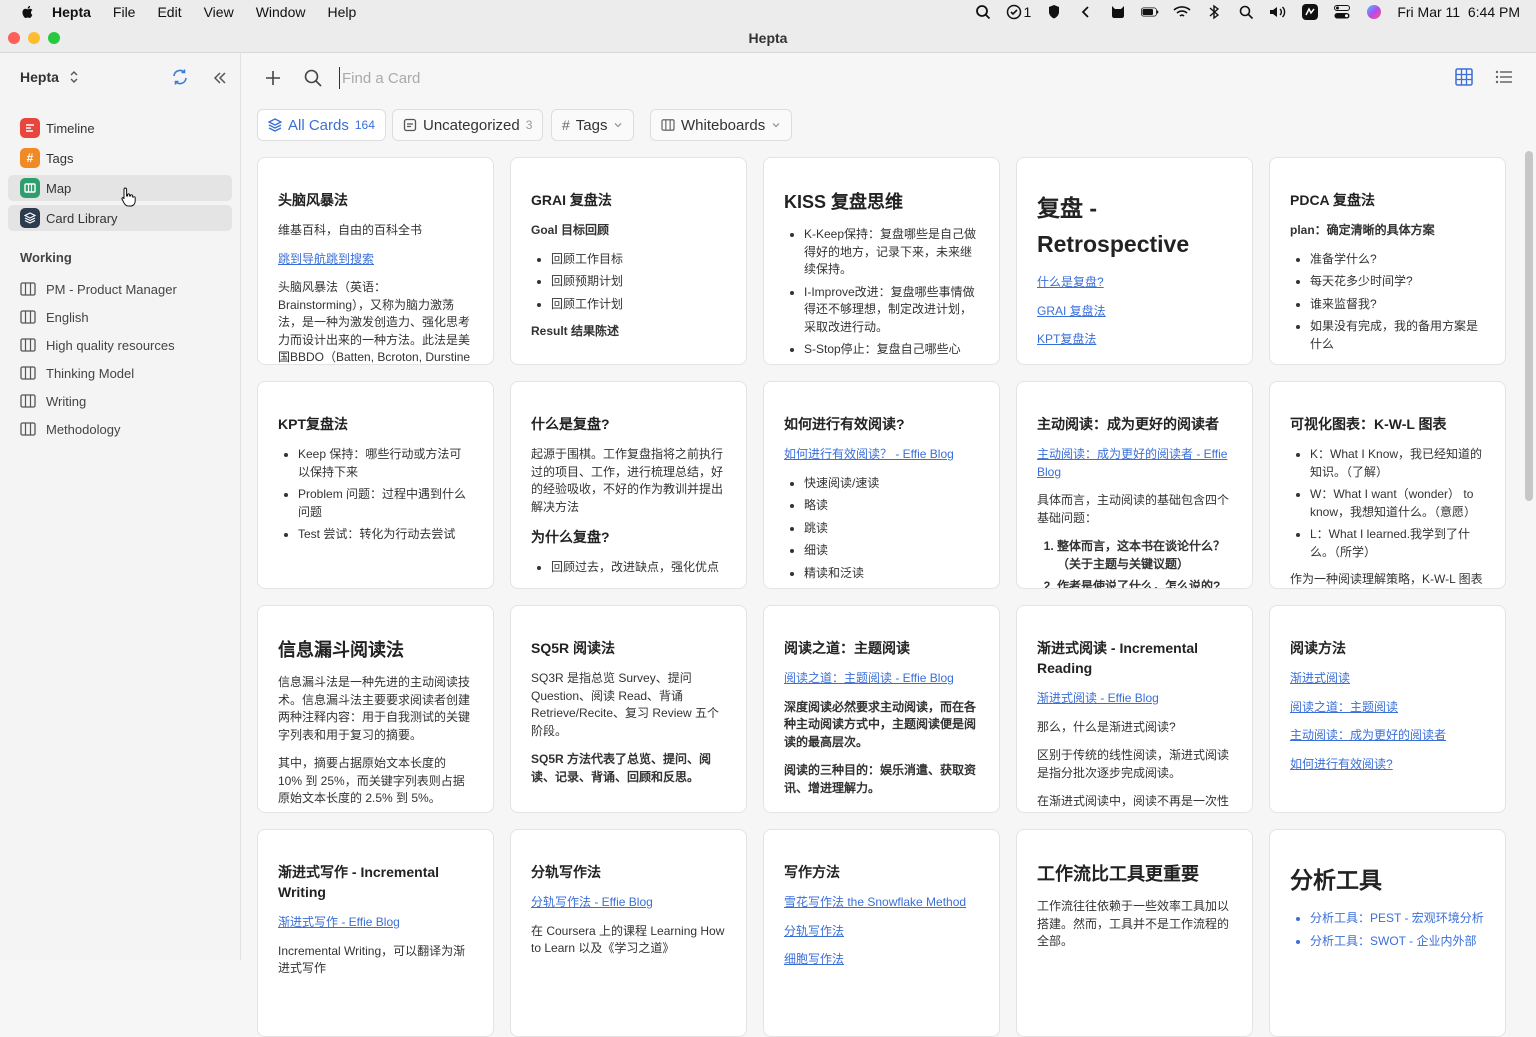  I want to click on search-input, so click(489, 78).